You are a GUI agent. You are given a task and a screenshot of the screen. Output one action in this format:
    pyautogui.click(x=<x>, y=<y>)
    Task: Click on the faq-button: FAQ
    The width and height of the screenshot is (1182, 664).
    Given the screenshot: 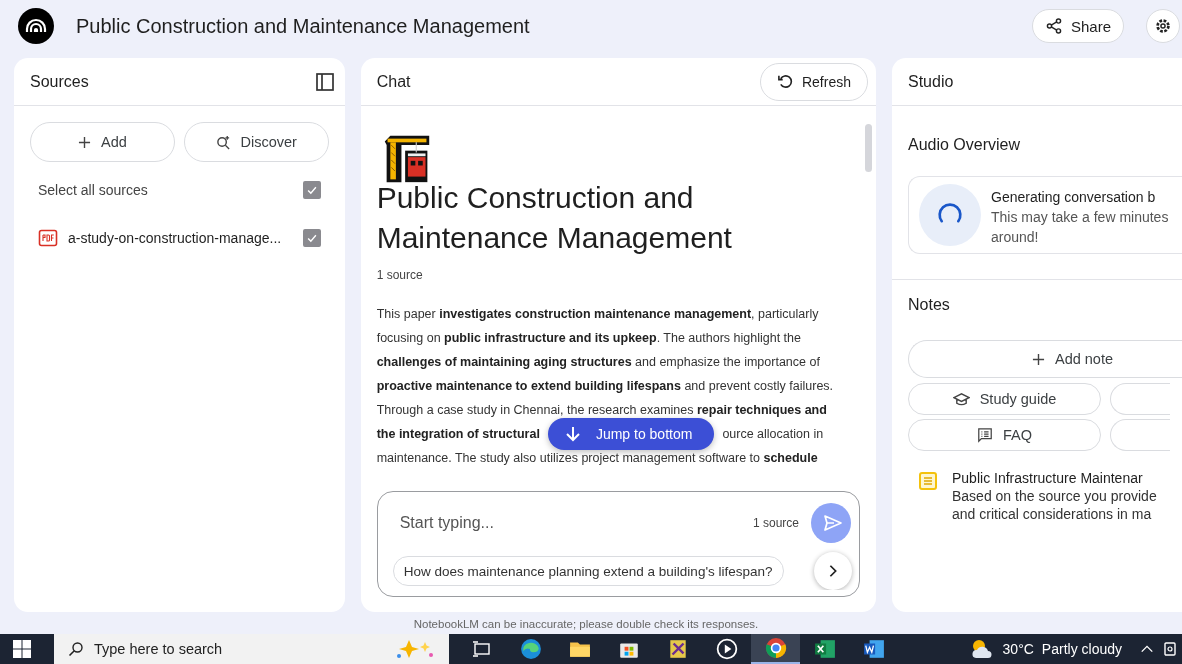 What is the action you would take?
    pyautogui.click(x=1004, y=435)
    